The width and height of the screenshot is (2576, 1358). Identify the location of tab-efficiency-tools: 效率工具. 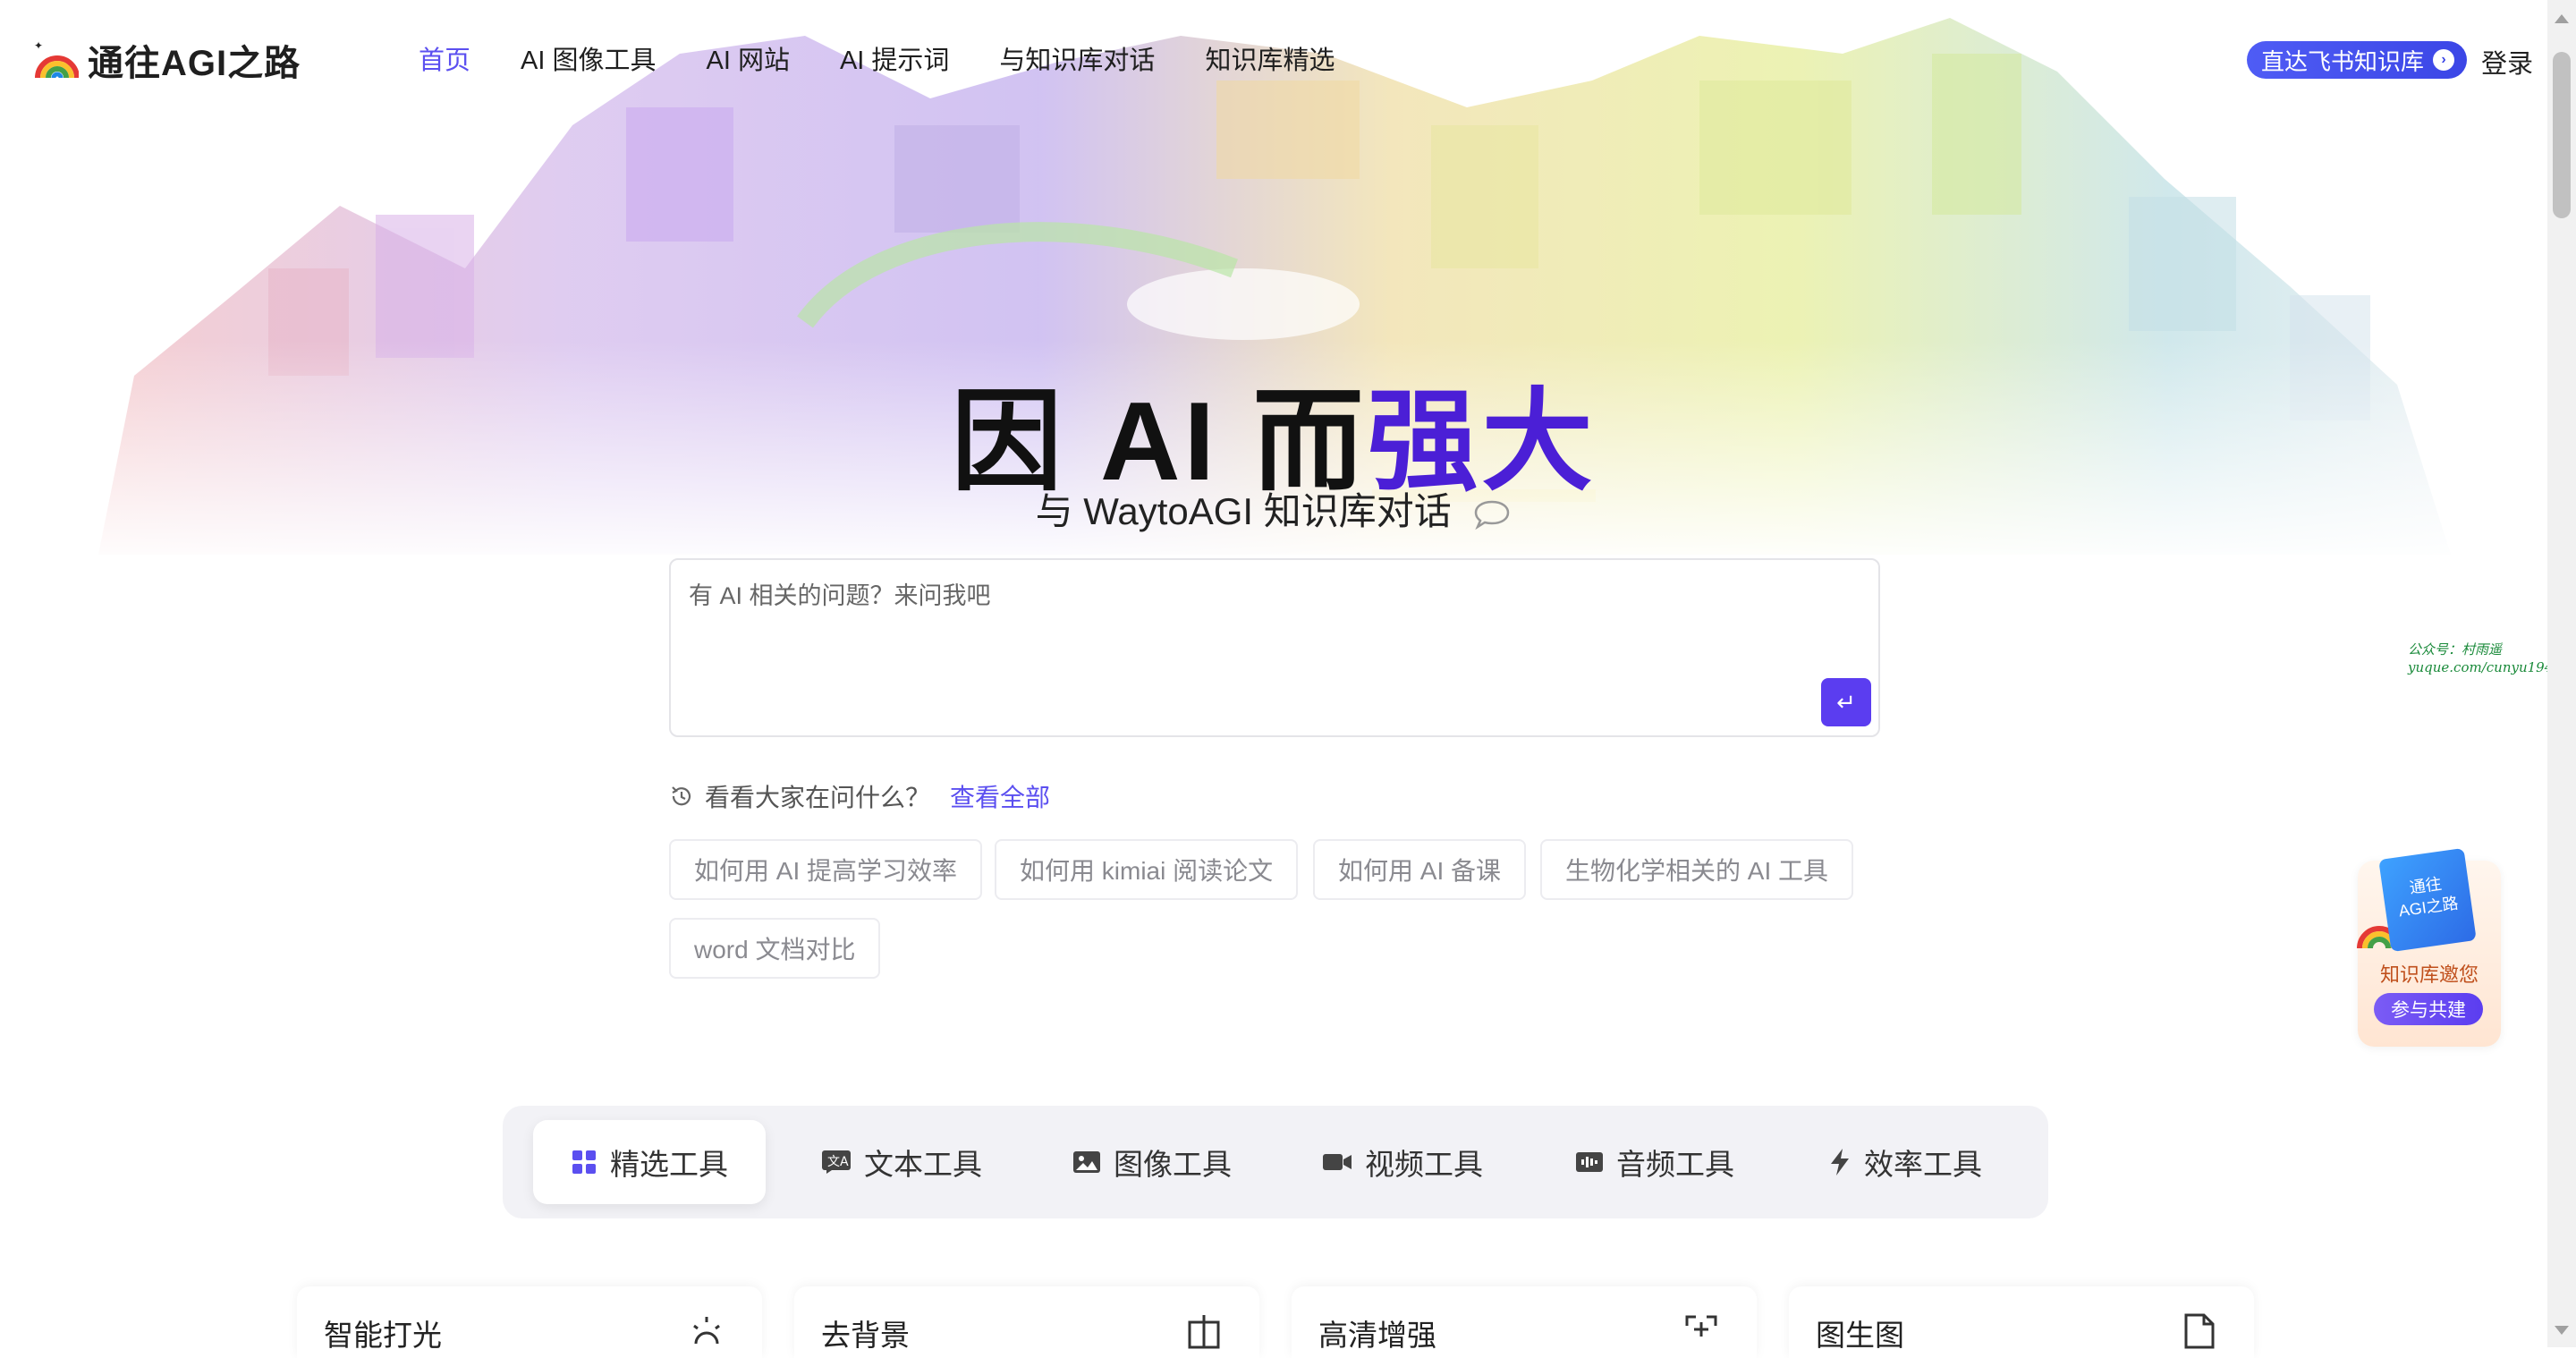
(1905, 1162).